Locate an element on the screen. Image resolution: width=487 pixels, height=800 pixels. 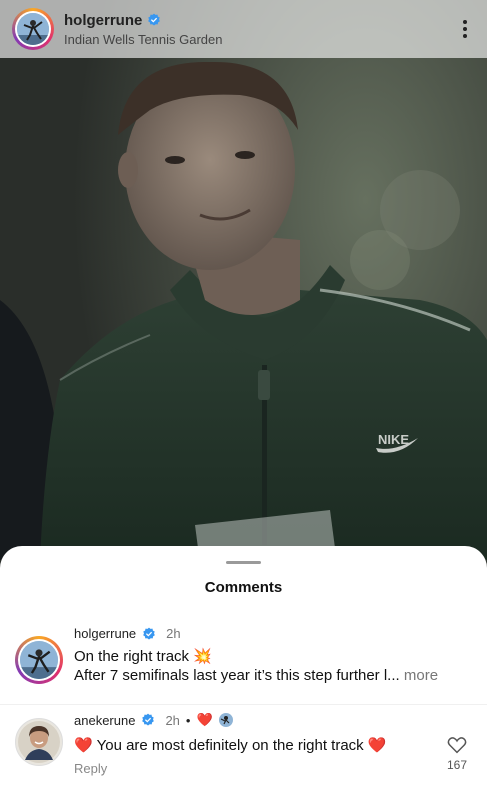
woman-avatar-icon is located at coordinates (39, 742).